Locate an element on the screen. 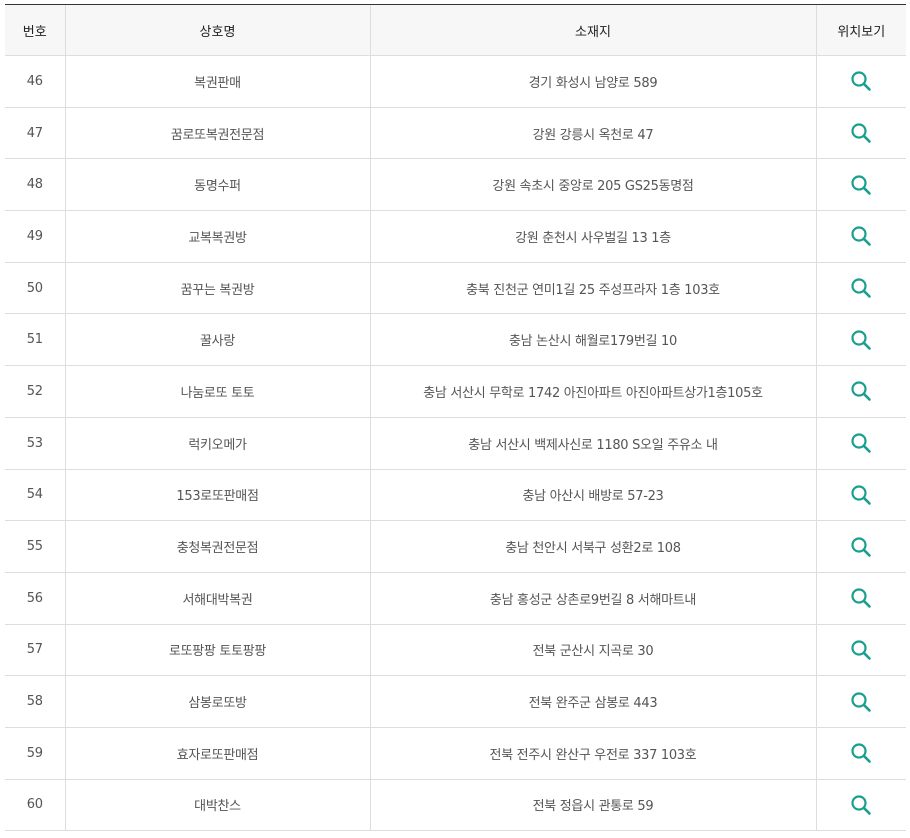  row-address: 전북 완주군 삼봉로 443 is located at coordinates (592, 701).